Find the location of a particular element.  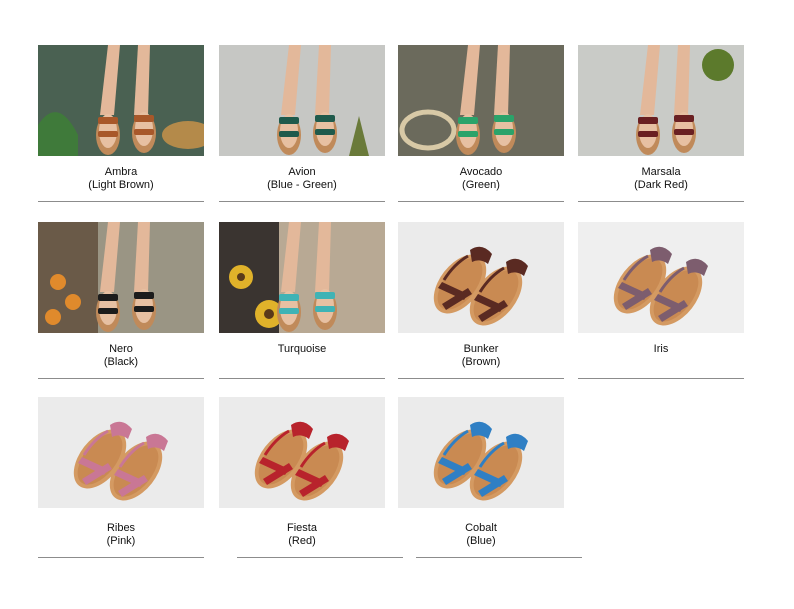

product-card: Turquoise is located at coordinates (302, 302).